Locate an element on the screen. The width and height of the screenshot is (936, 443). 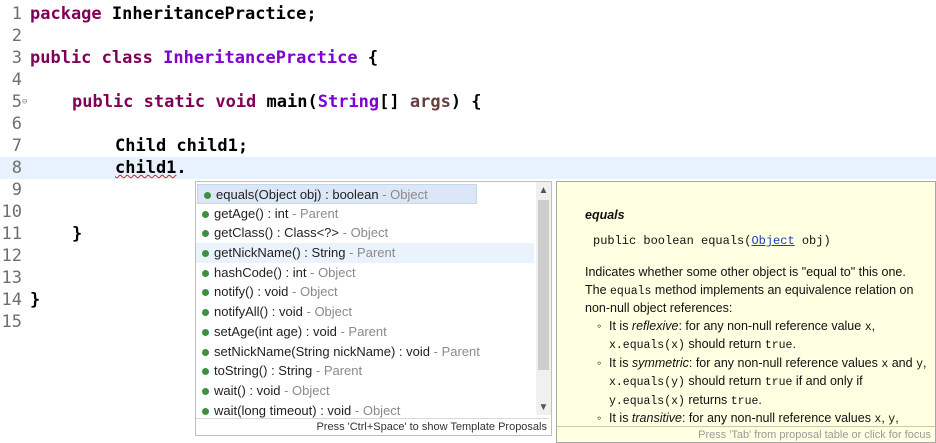
code-line-7: 7 Child child1; is located at coordinates (468, 146).